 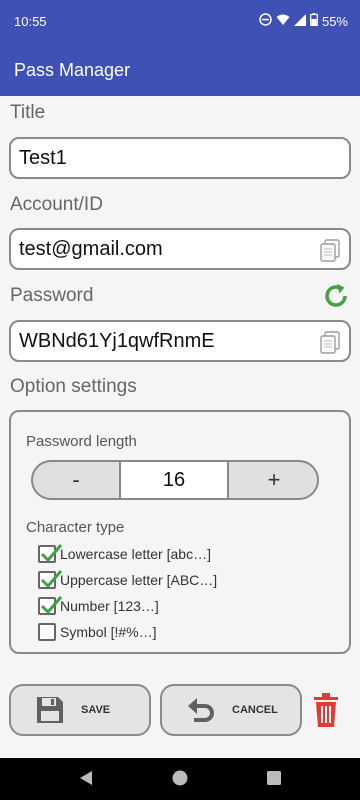 What do you see at coordinates (47, 632) in the screenshot?
I see `symbol-checkbox` at bounding box center [47, 632].